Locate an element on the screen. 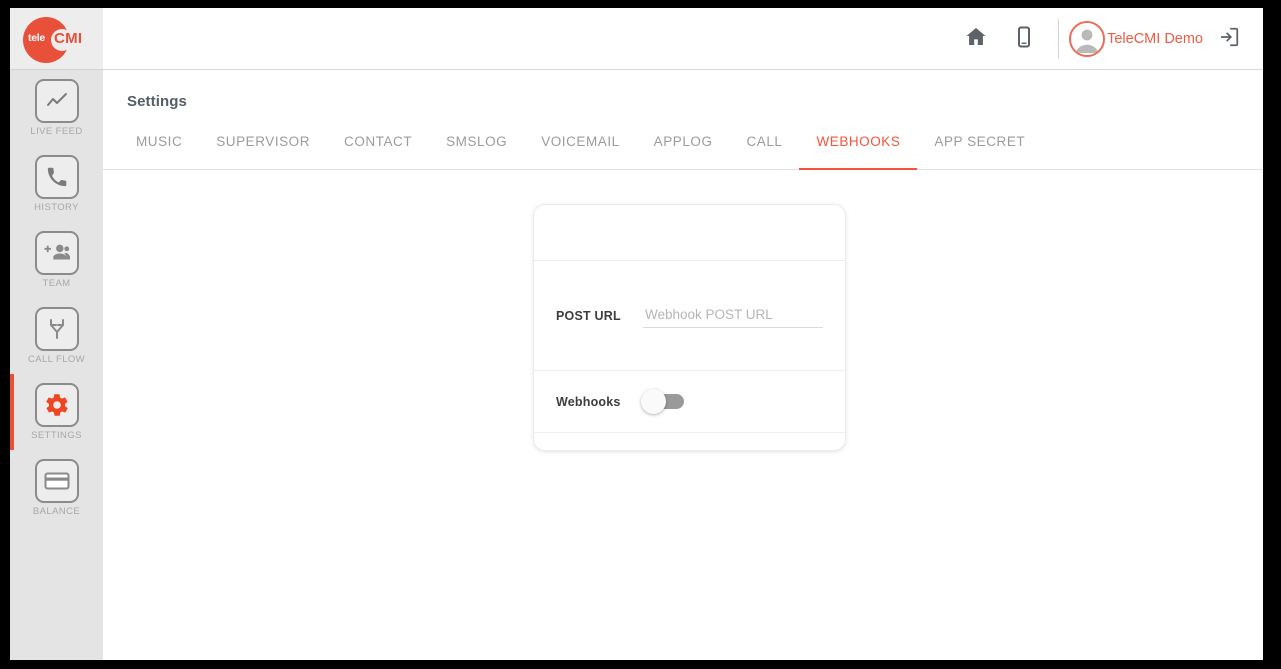 The image size is (1281, 669). sidebar-item-live-feed: LIVE FEED is located at coordinates (56, 108).